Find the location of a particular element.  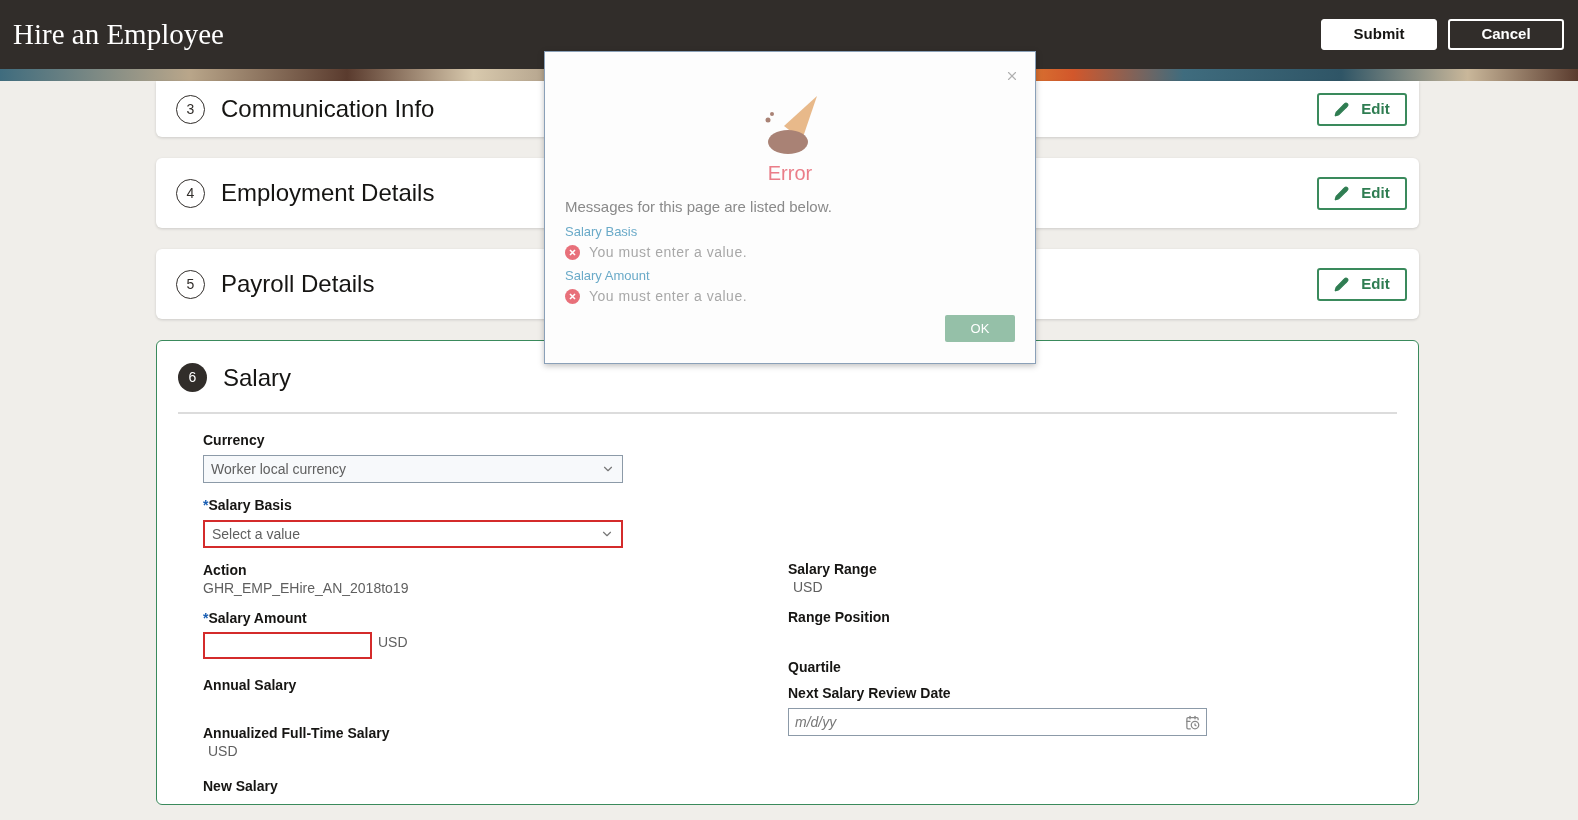

section-title: Salary is located at coordinates (257, 377).